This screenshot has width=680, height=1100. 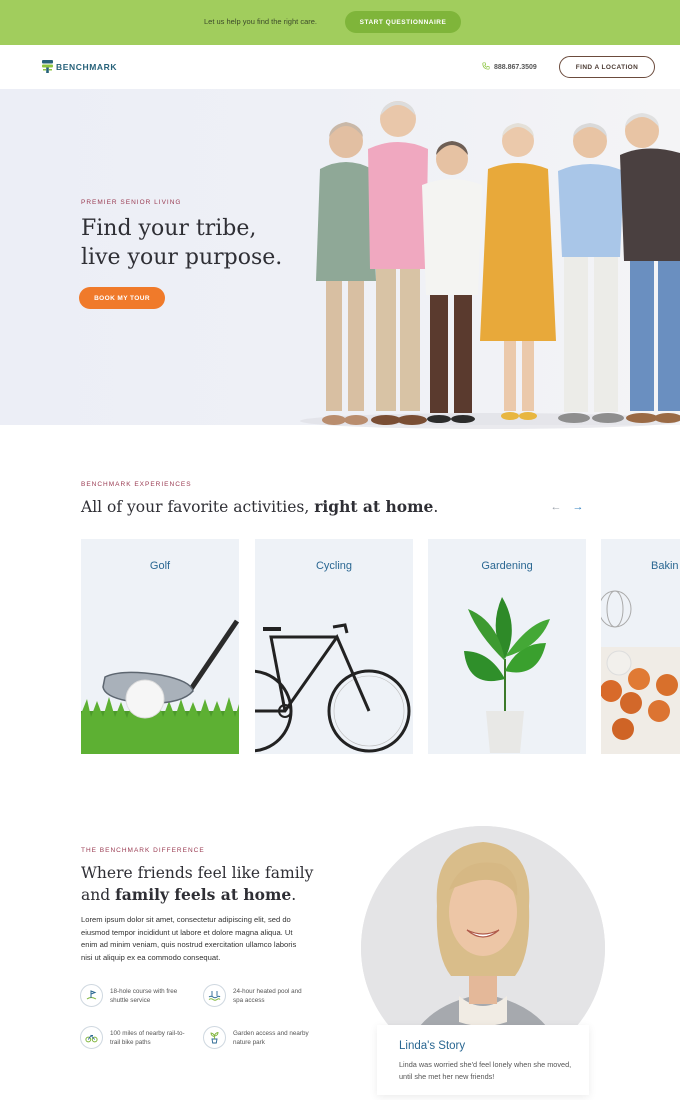 I want to click on feature-pool: 24-hour heated pool and spa access, so click(x=258, y=995).